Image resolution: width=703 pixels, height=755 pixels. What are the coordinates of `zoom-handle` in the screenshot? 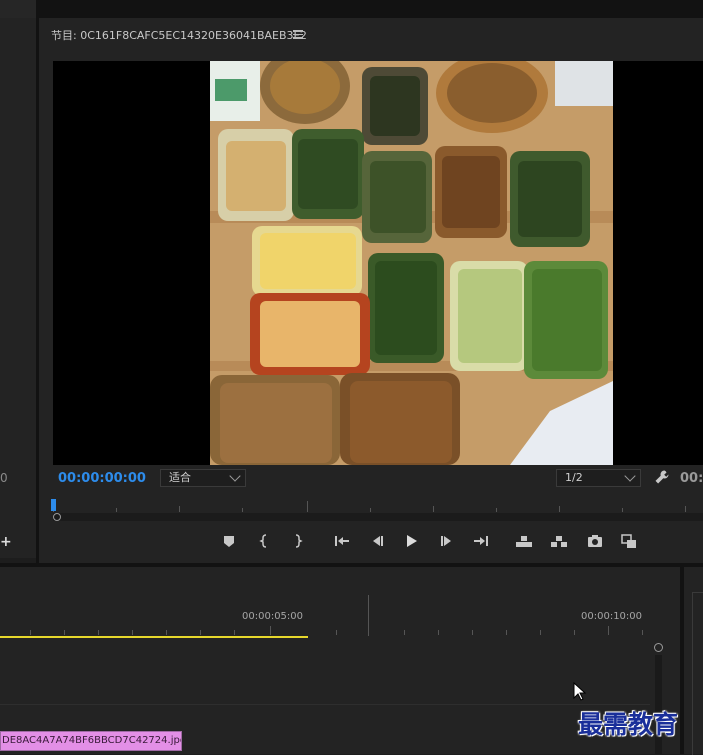 It's located at (57, 517).